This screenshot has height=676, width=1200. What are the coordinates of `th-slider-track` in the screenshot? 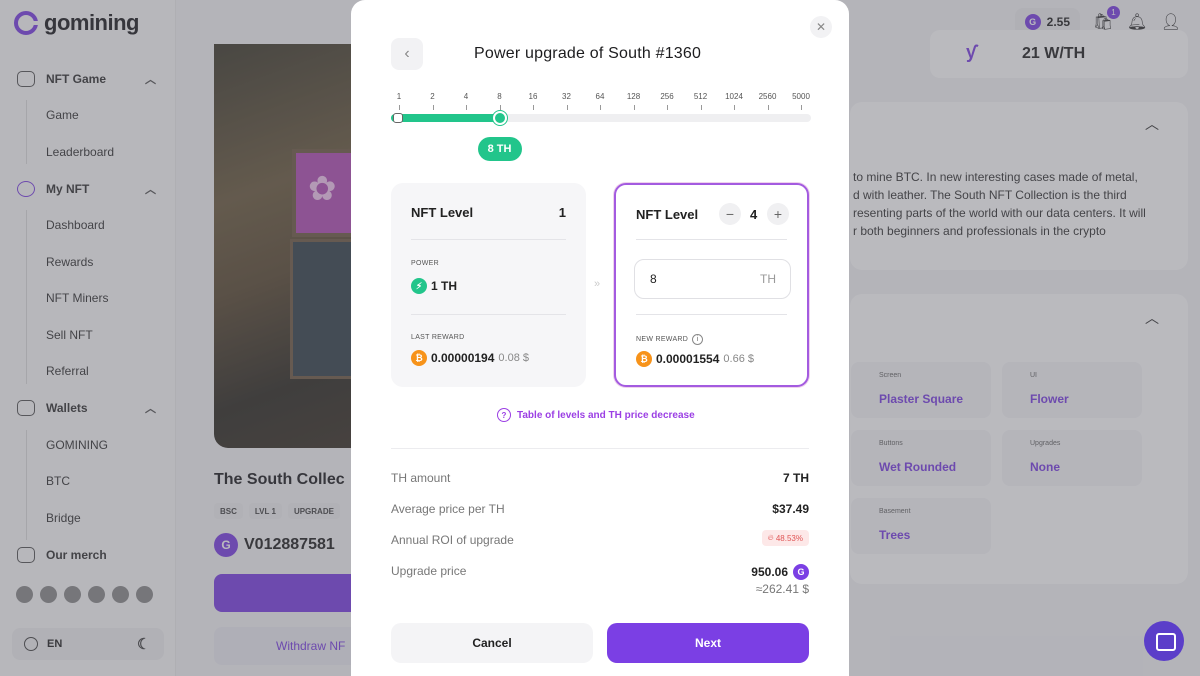 It's located at (601, 118).